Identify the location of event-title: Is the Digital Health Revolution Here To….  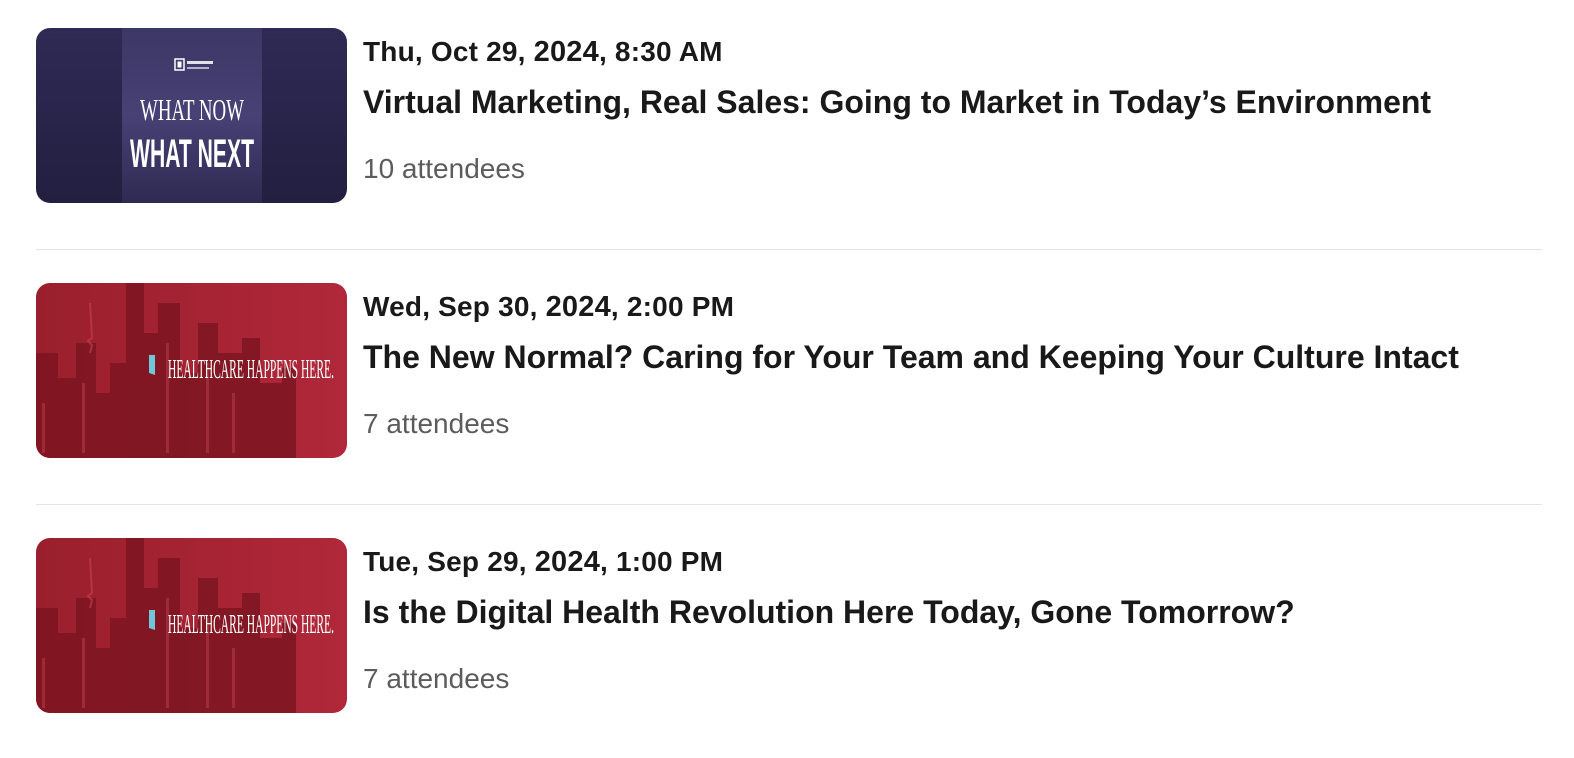
(829, 612).